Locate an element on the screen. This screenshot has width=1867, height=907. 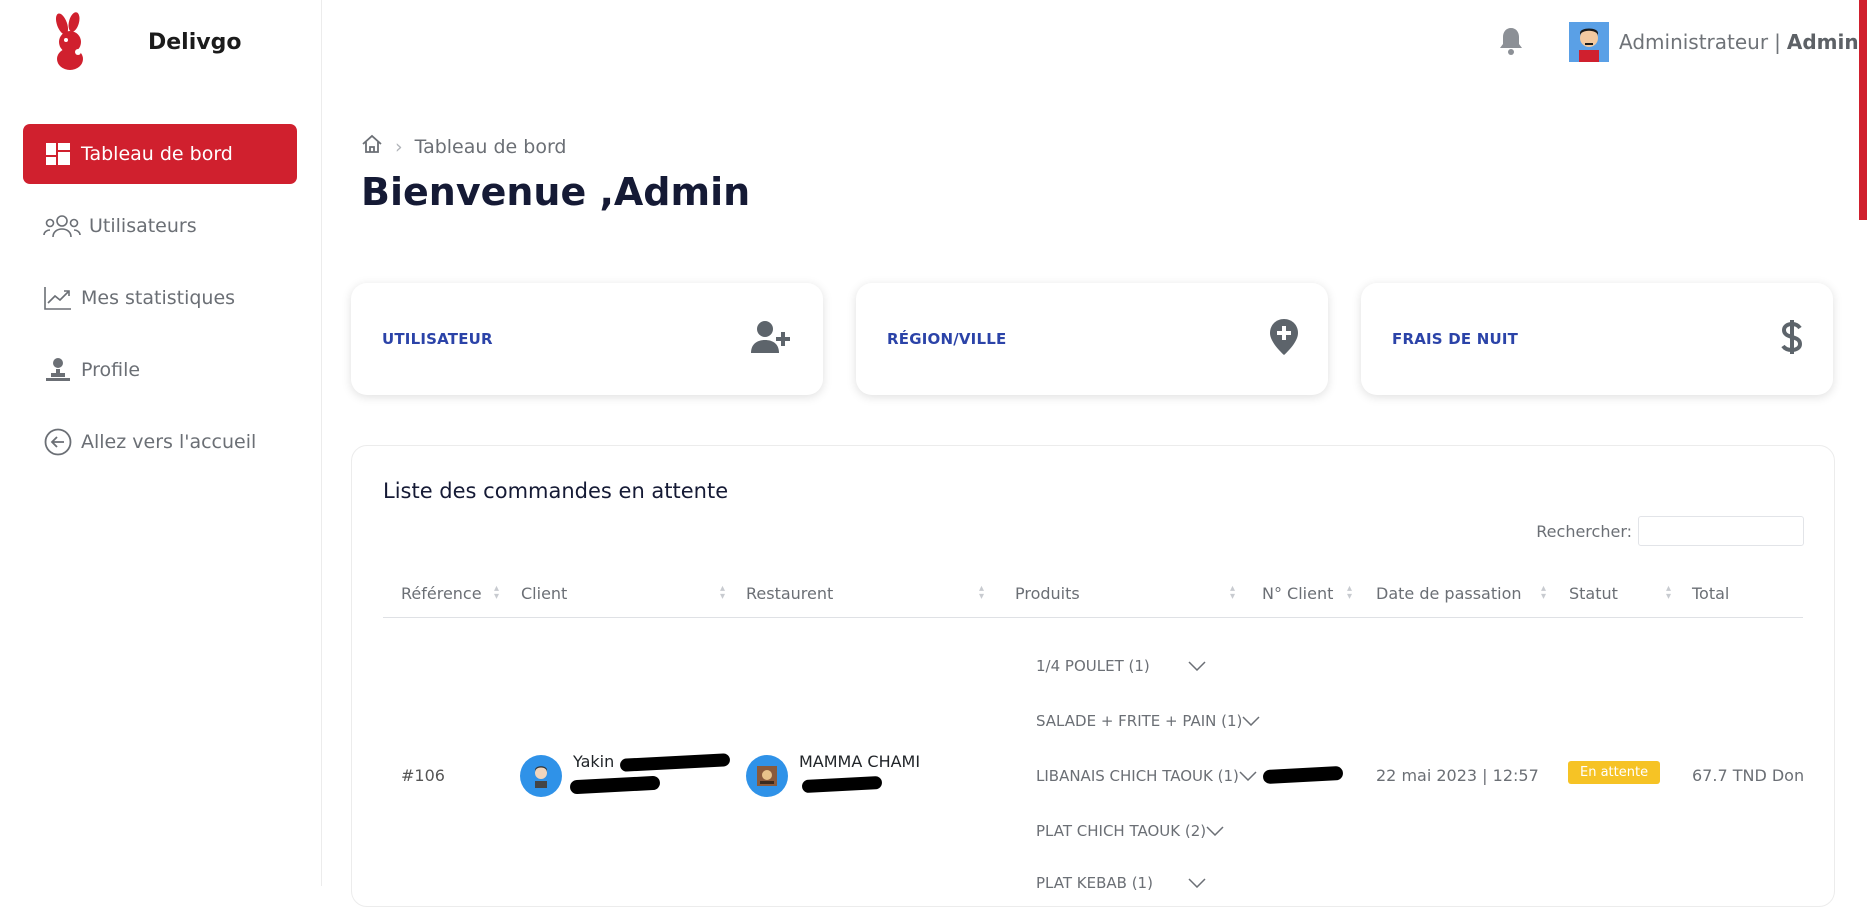
arrow-left-circle-icon is located at coordinates (58, 442).